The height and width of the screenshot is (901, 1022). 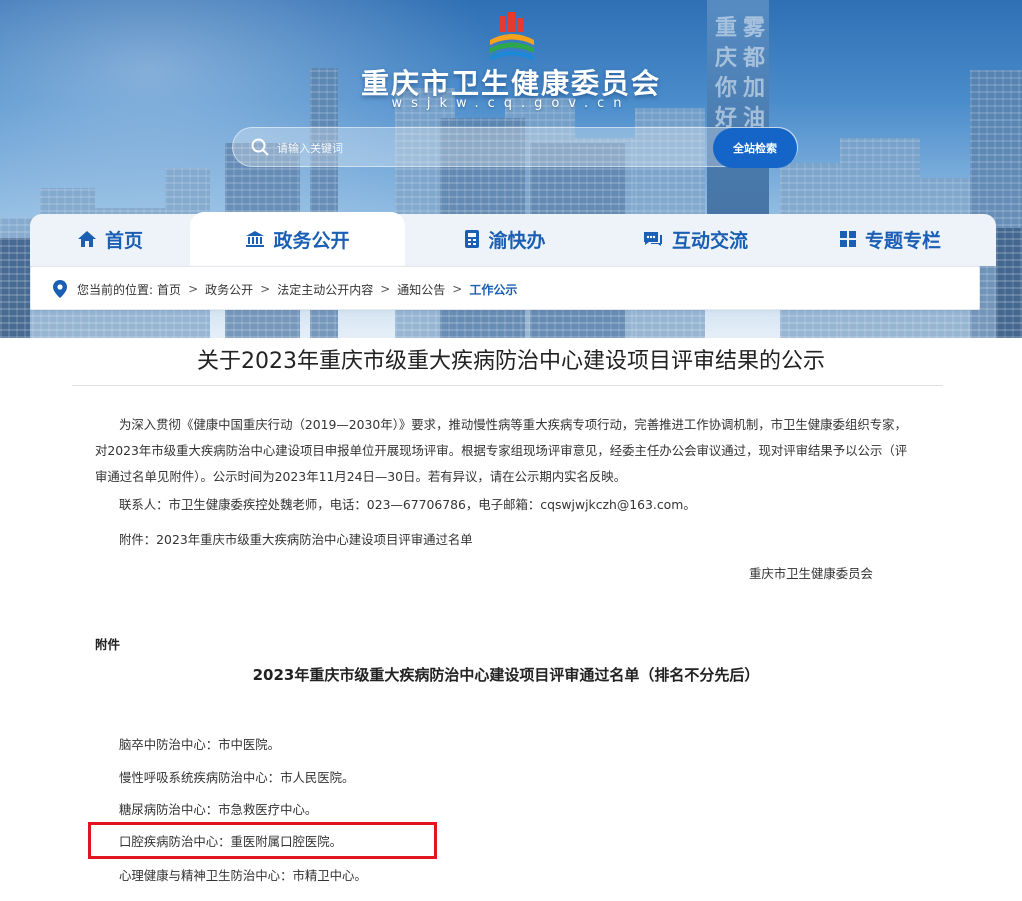 I want to click on list-item: 脑卒中防治中心：市中医院。, so click(x=200, y=744).